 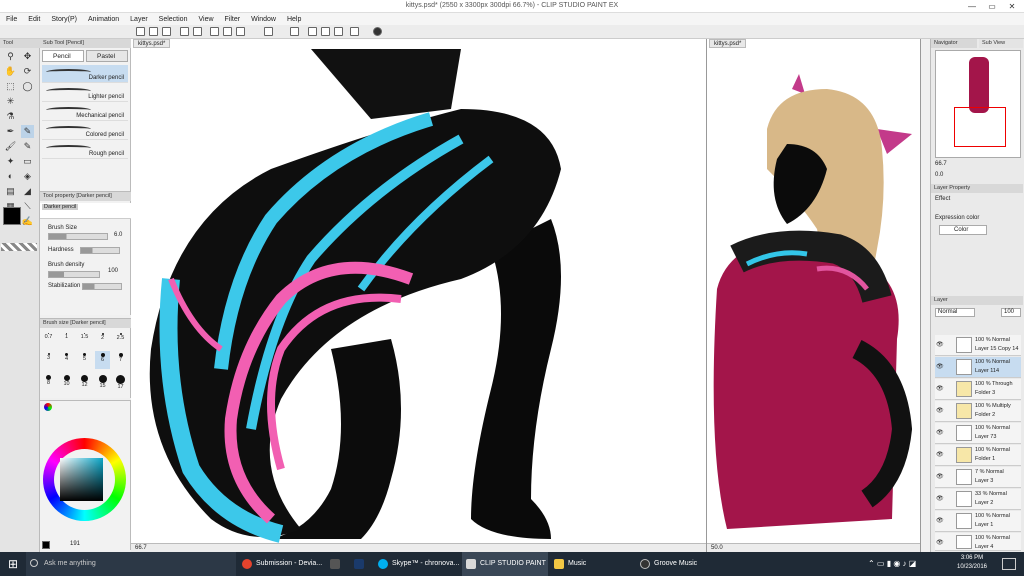 What do you see at coordinates (978, 389) in the screenshot?
I see `folder-row: 👁 100 % Through Folder 3` at bounding box center [978, 389].